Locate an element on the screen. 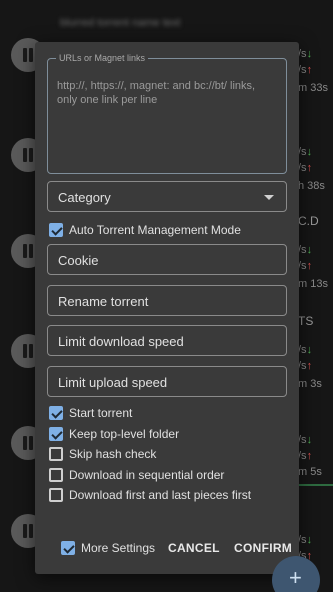 Image resolution: width=333 pixels, height=592 pixels. eta: m 5s is located at coordinates (310, 472).